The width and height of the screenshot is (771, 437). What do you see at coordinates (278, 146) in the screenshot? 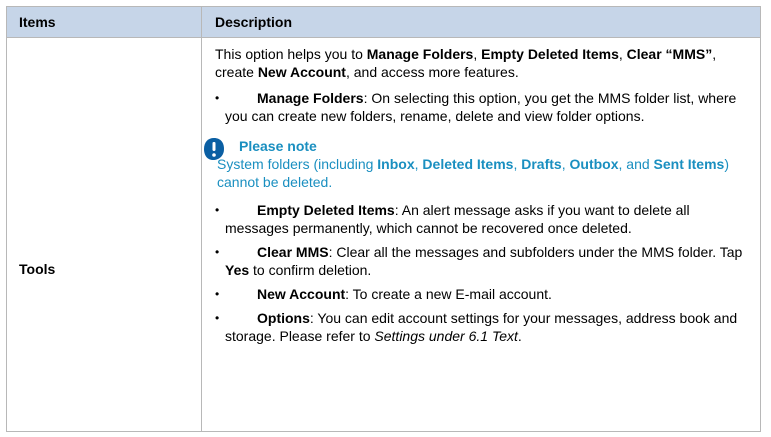
I see `note-title: Please note` at bounding box center [278, 146].